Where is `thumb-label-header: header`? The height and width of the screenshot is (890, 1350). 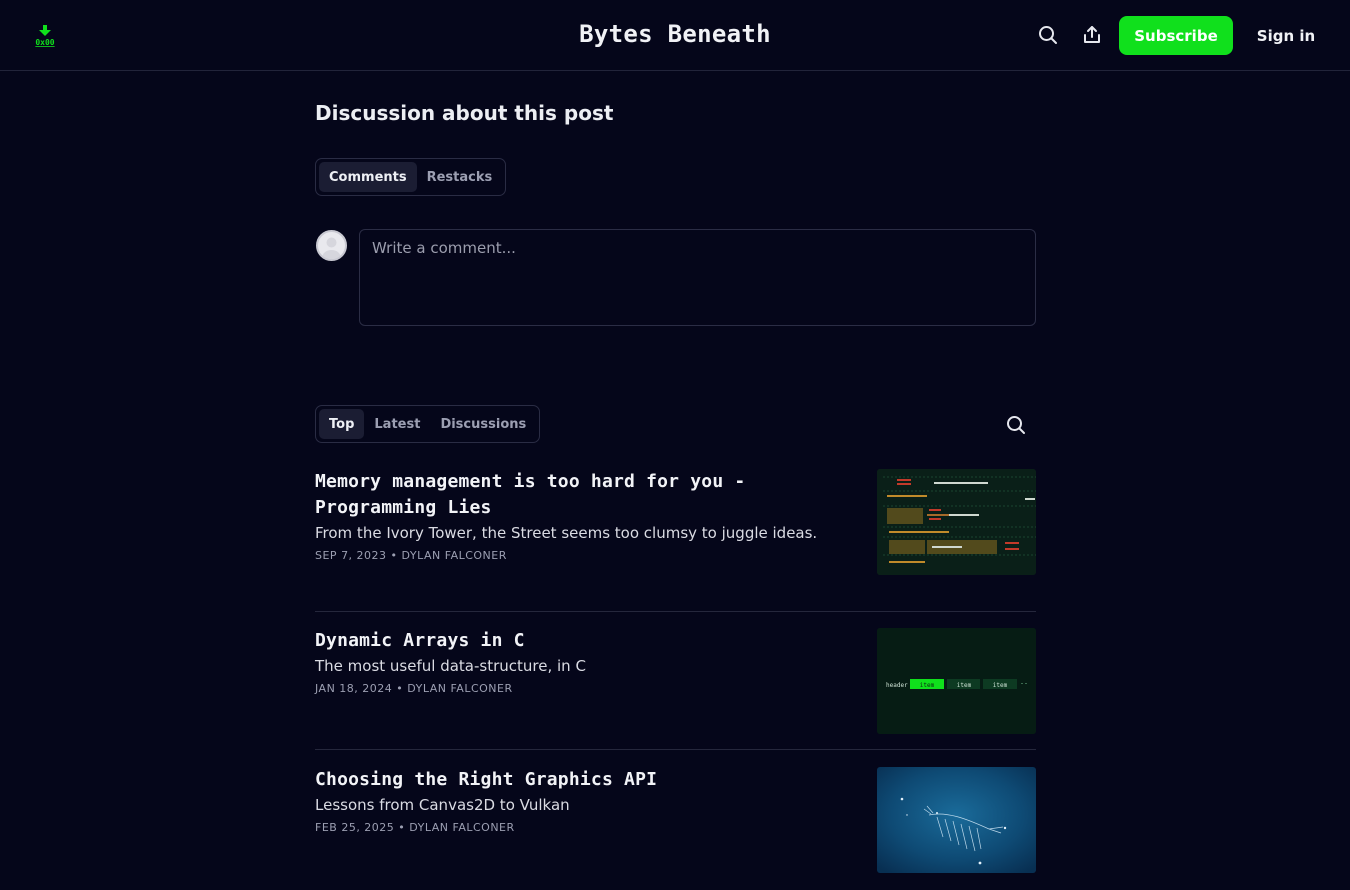
thumb-label-header: header is located at coordinates (897, 685).